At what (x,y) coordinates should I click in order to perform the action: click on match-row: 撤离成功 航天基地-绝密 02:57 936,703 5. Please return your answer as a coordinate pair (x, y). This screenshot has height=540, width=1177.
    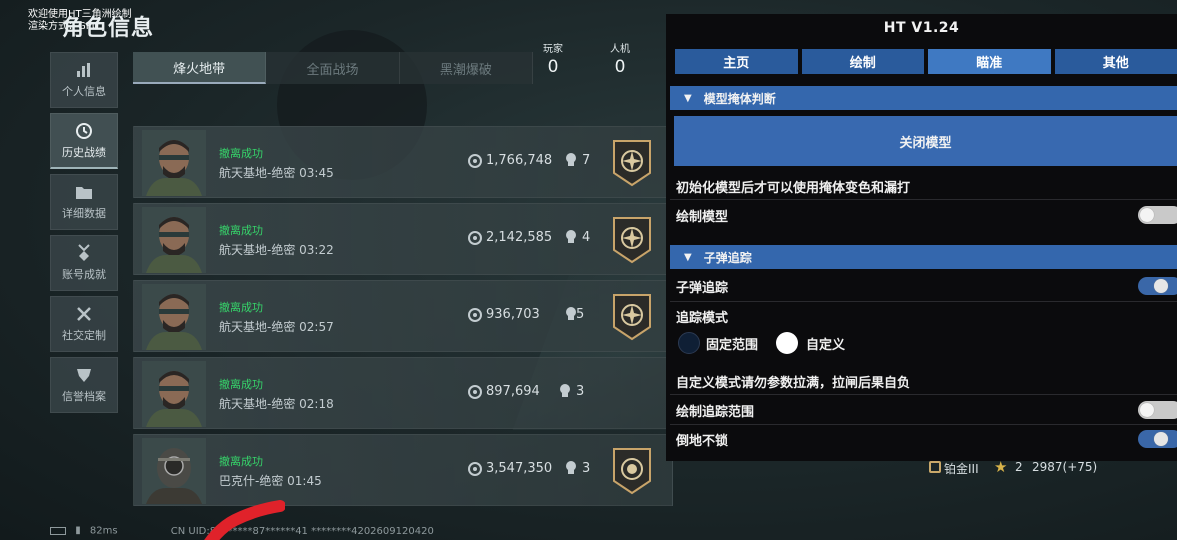
    Looking at the image, I should click on (403, 316).